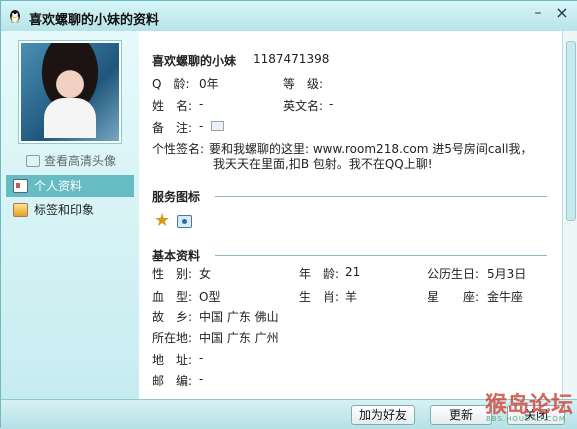 The image size is (577, 429). What do you see at coordinates (80, 161) in the screenshot?
I see `view-hd-avatar-label: 查看高清头像` at bounding box center [80, 161].